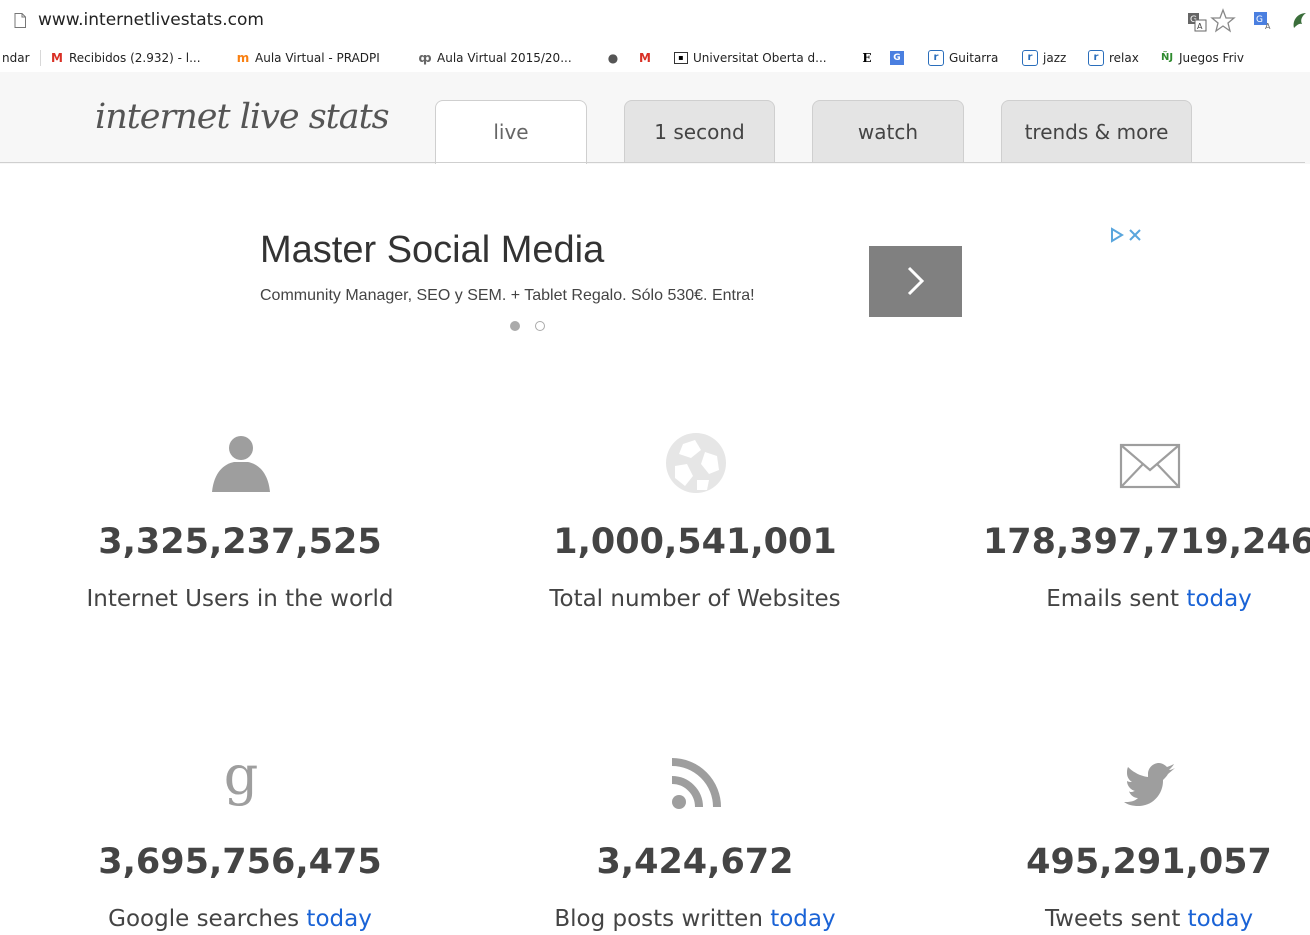 Image resolution: width=1310 pixels, height=935 pixels. I want to click on stat-number: 3,695,756,475, so click(240, 862).